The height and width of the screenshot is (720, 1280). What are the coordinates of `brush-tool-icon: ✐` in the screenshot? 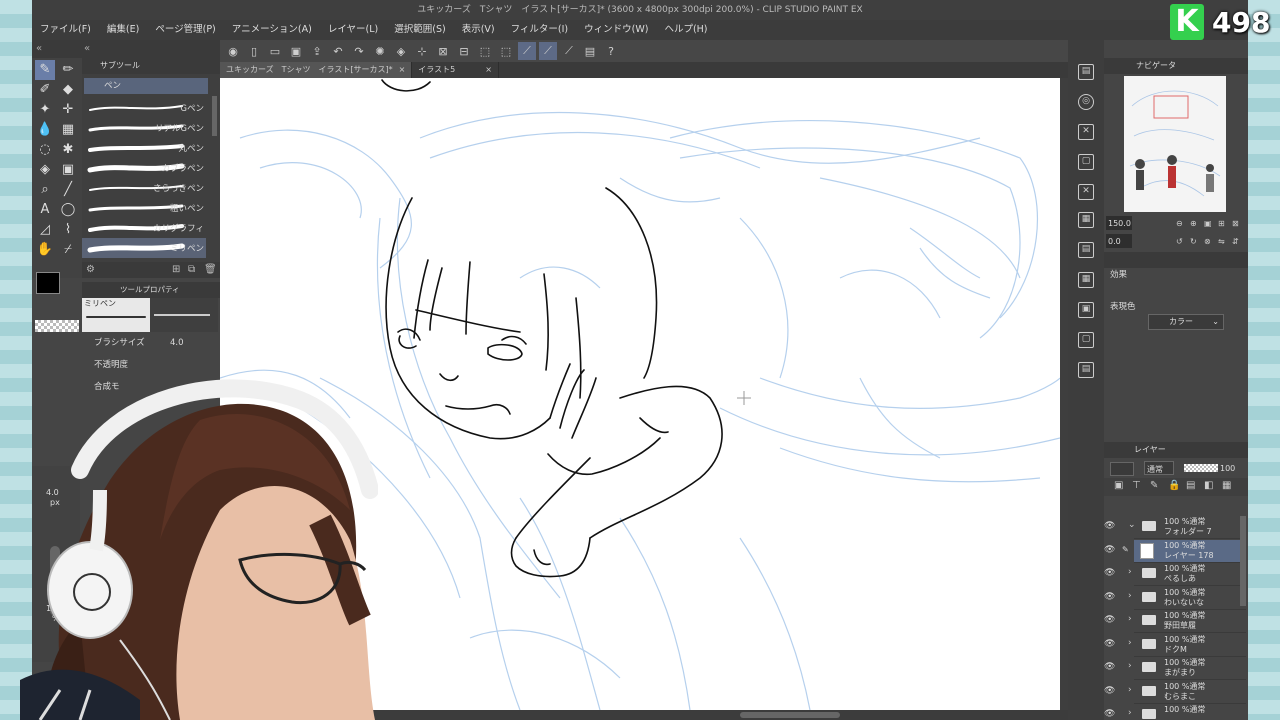 It's located at (45, 90).